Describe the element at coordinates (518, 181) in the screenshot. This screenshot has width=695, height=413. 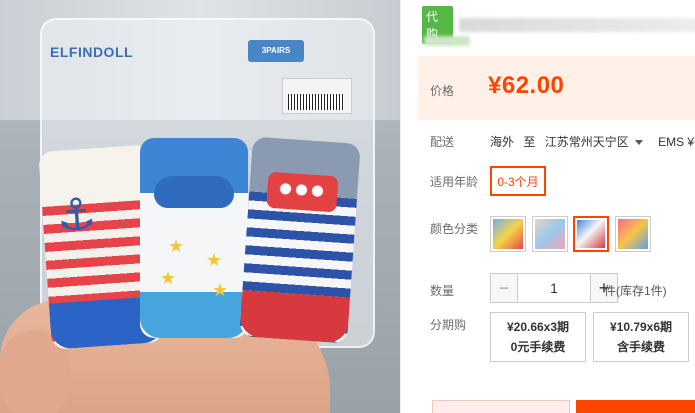
I see `age-option-0-3m: 0-3个月` at that location.